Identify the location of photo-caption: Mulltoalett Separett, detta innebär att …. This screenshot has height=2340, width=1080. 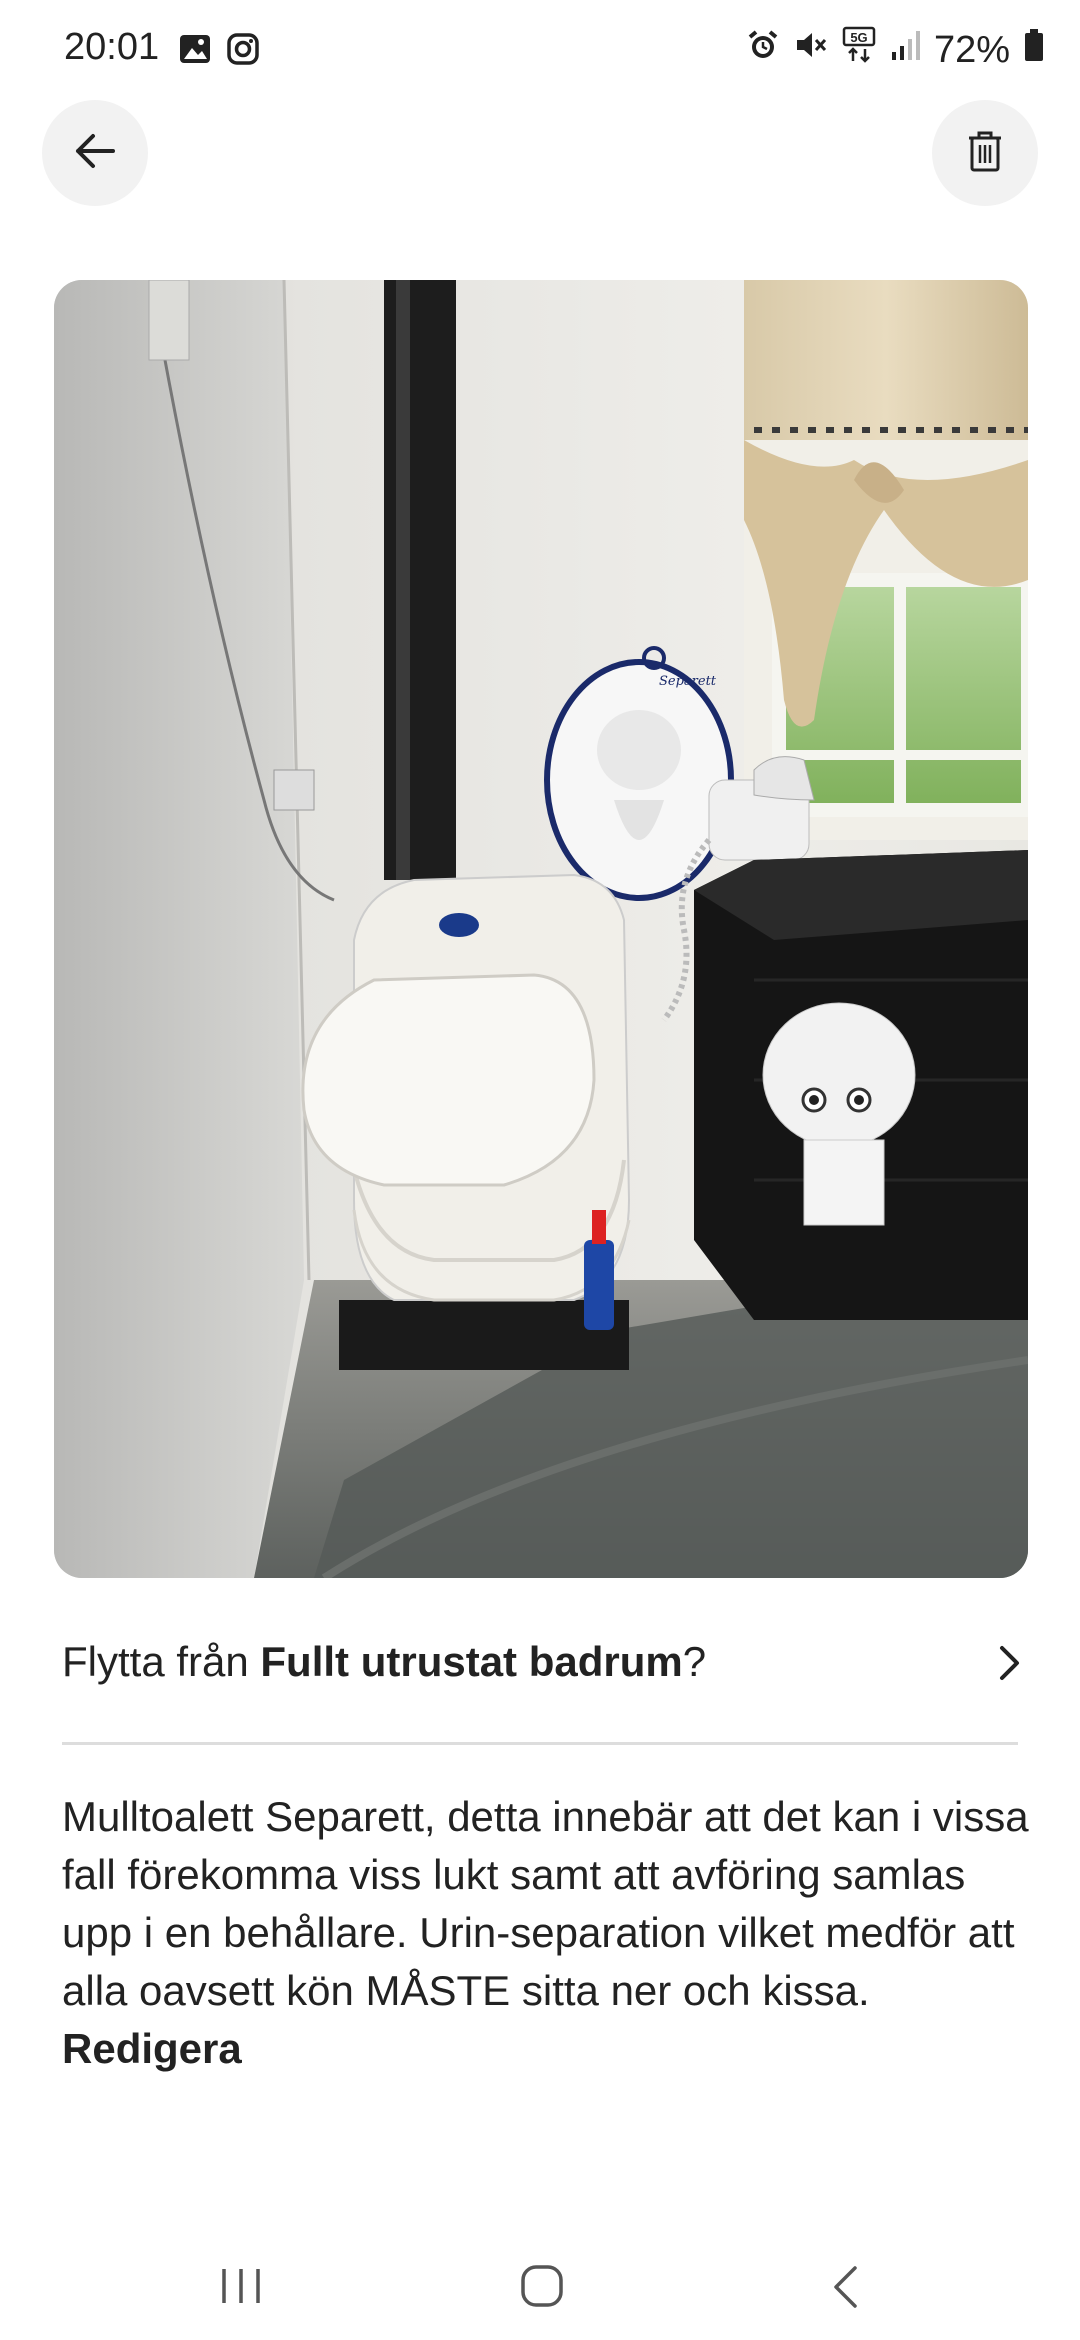
(552, 1933).